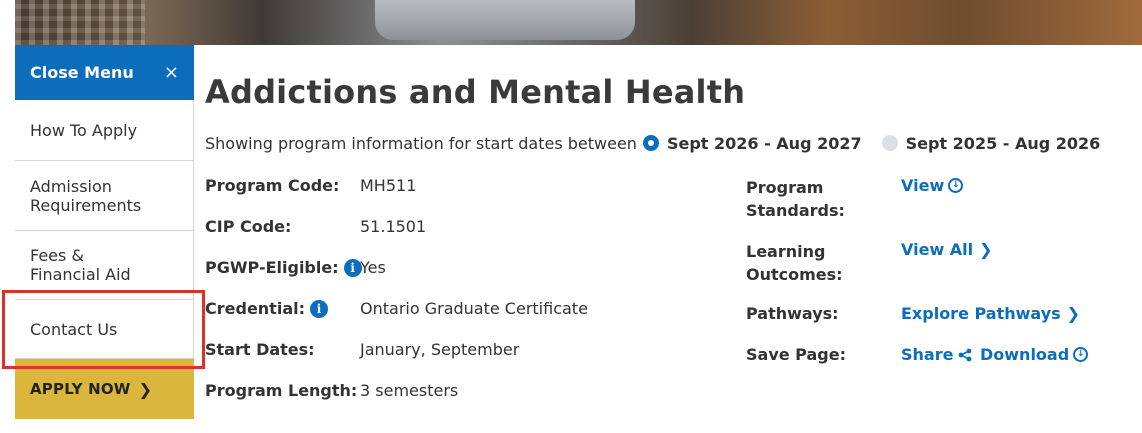 This screenshot has height=433, width=1142. I want to click on menu-item-label: How To Apply, so click(84, 130).